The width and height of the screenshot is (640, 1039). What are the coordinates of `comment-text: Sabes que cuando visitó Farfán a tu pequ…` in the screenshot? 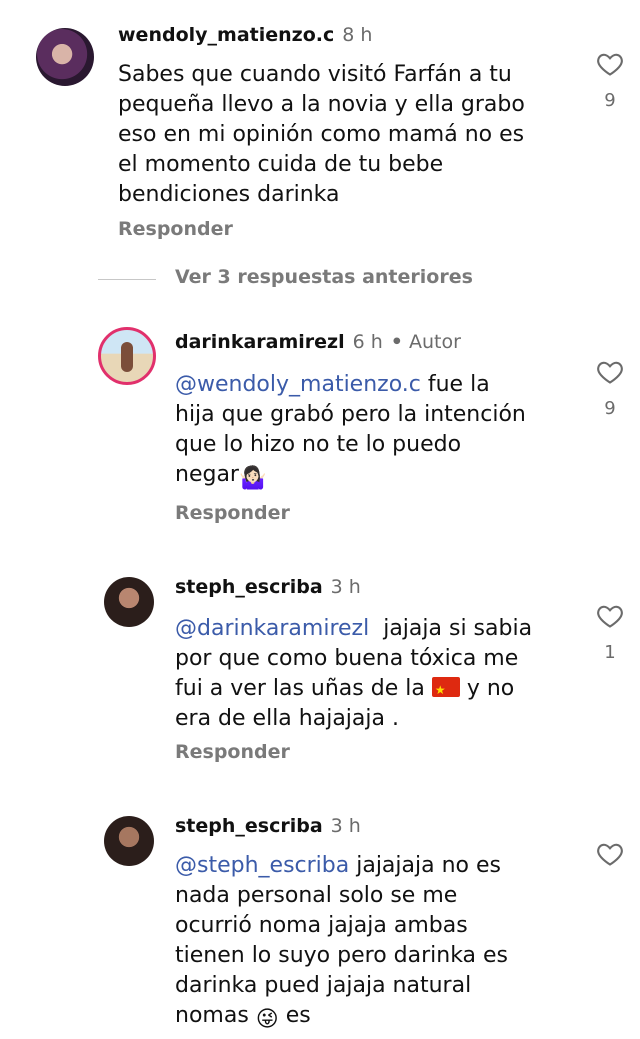 It's located at (321, 134).